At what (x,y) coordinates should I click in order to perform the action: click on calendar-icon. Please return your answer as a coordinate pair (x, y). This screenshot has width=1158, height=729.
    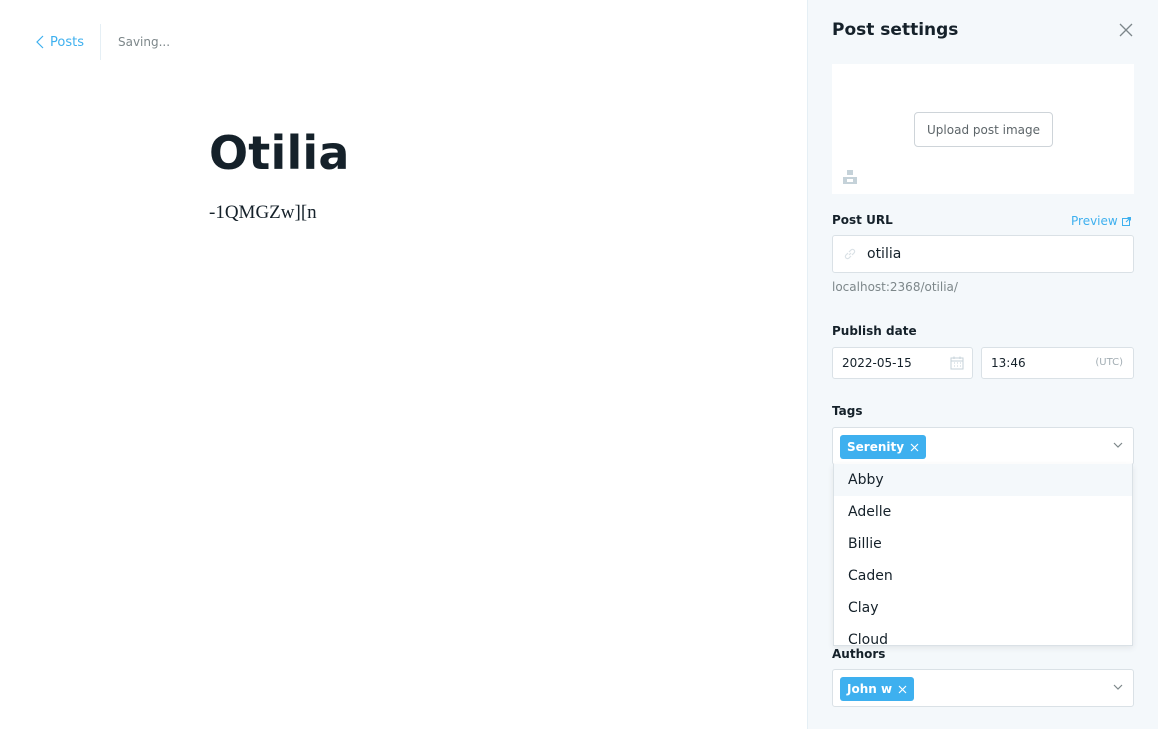
    Looking at the image, I should click on (957, 363).